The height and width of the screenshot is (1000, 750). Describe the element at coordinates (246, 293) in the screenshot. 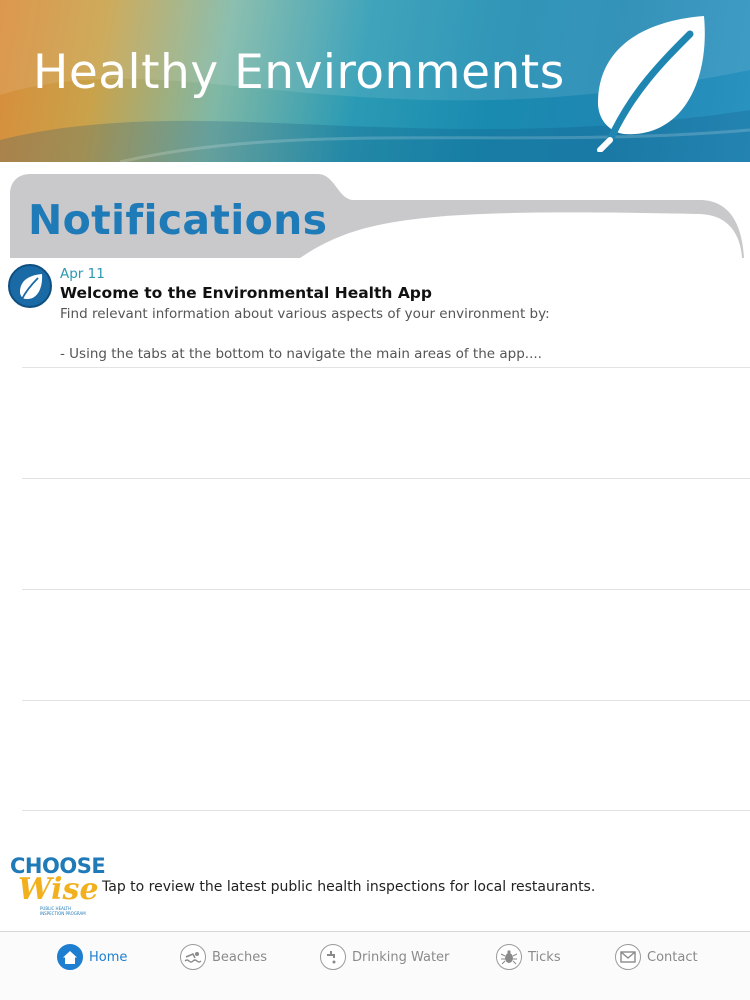

I see `notification-title: Welcome to the Environmental Health App` at that location.